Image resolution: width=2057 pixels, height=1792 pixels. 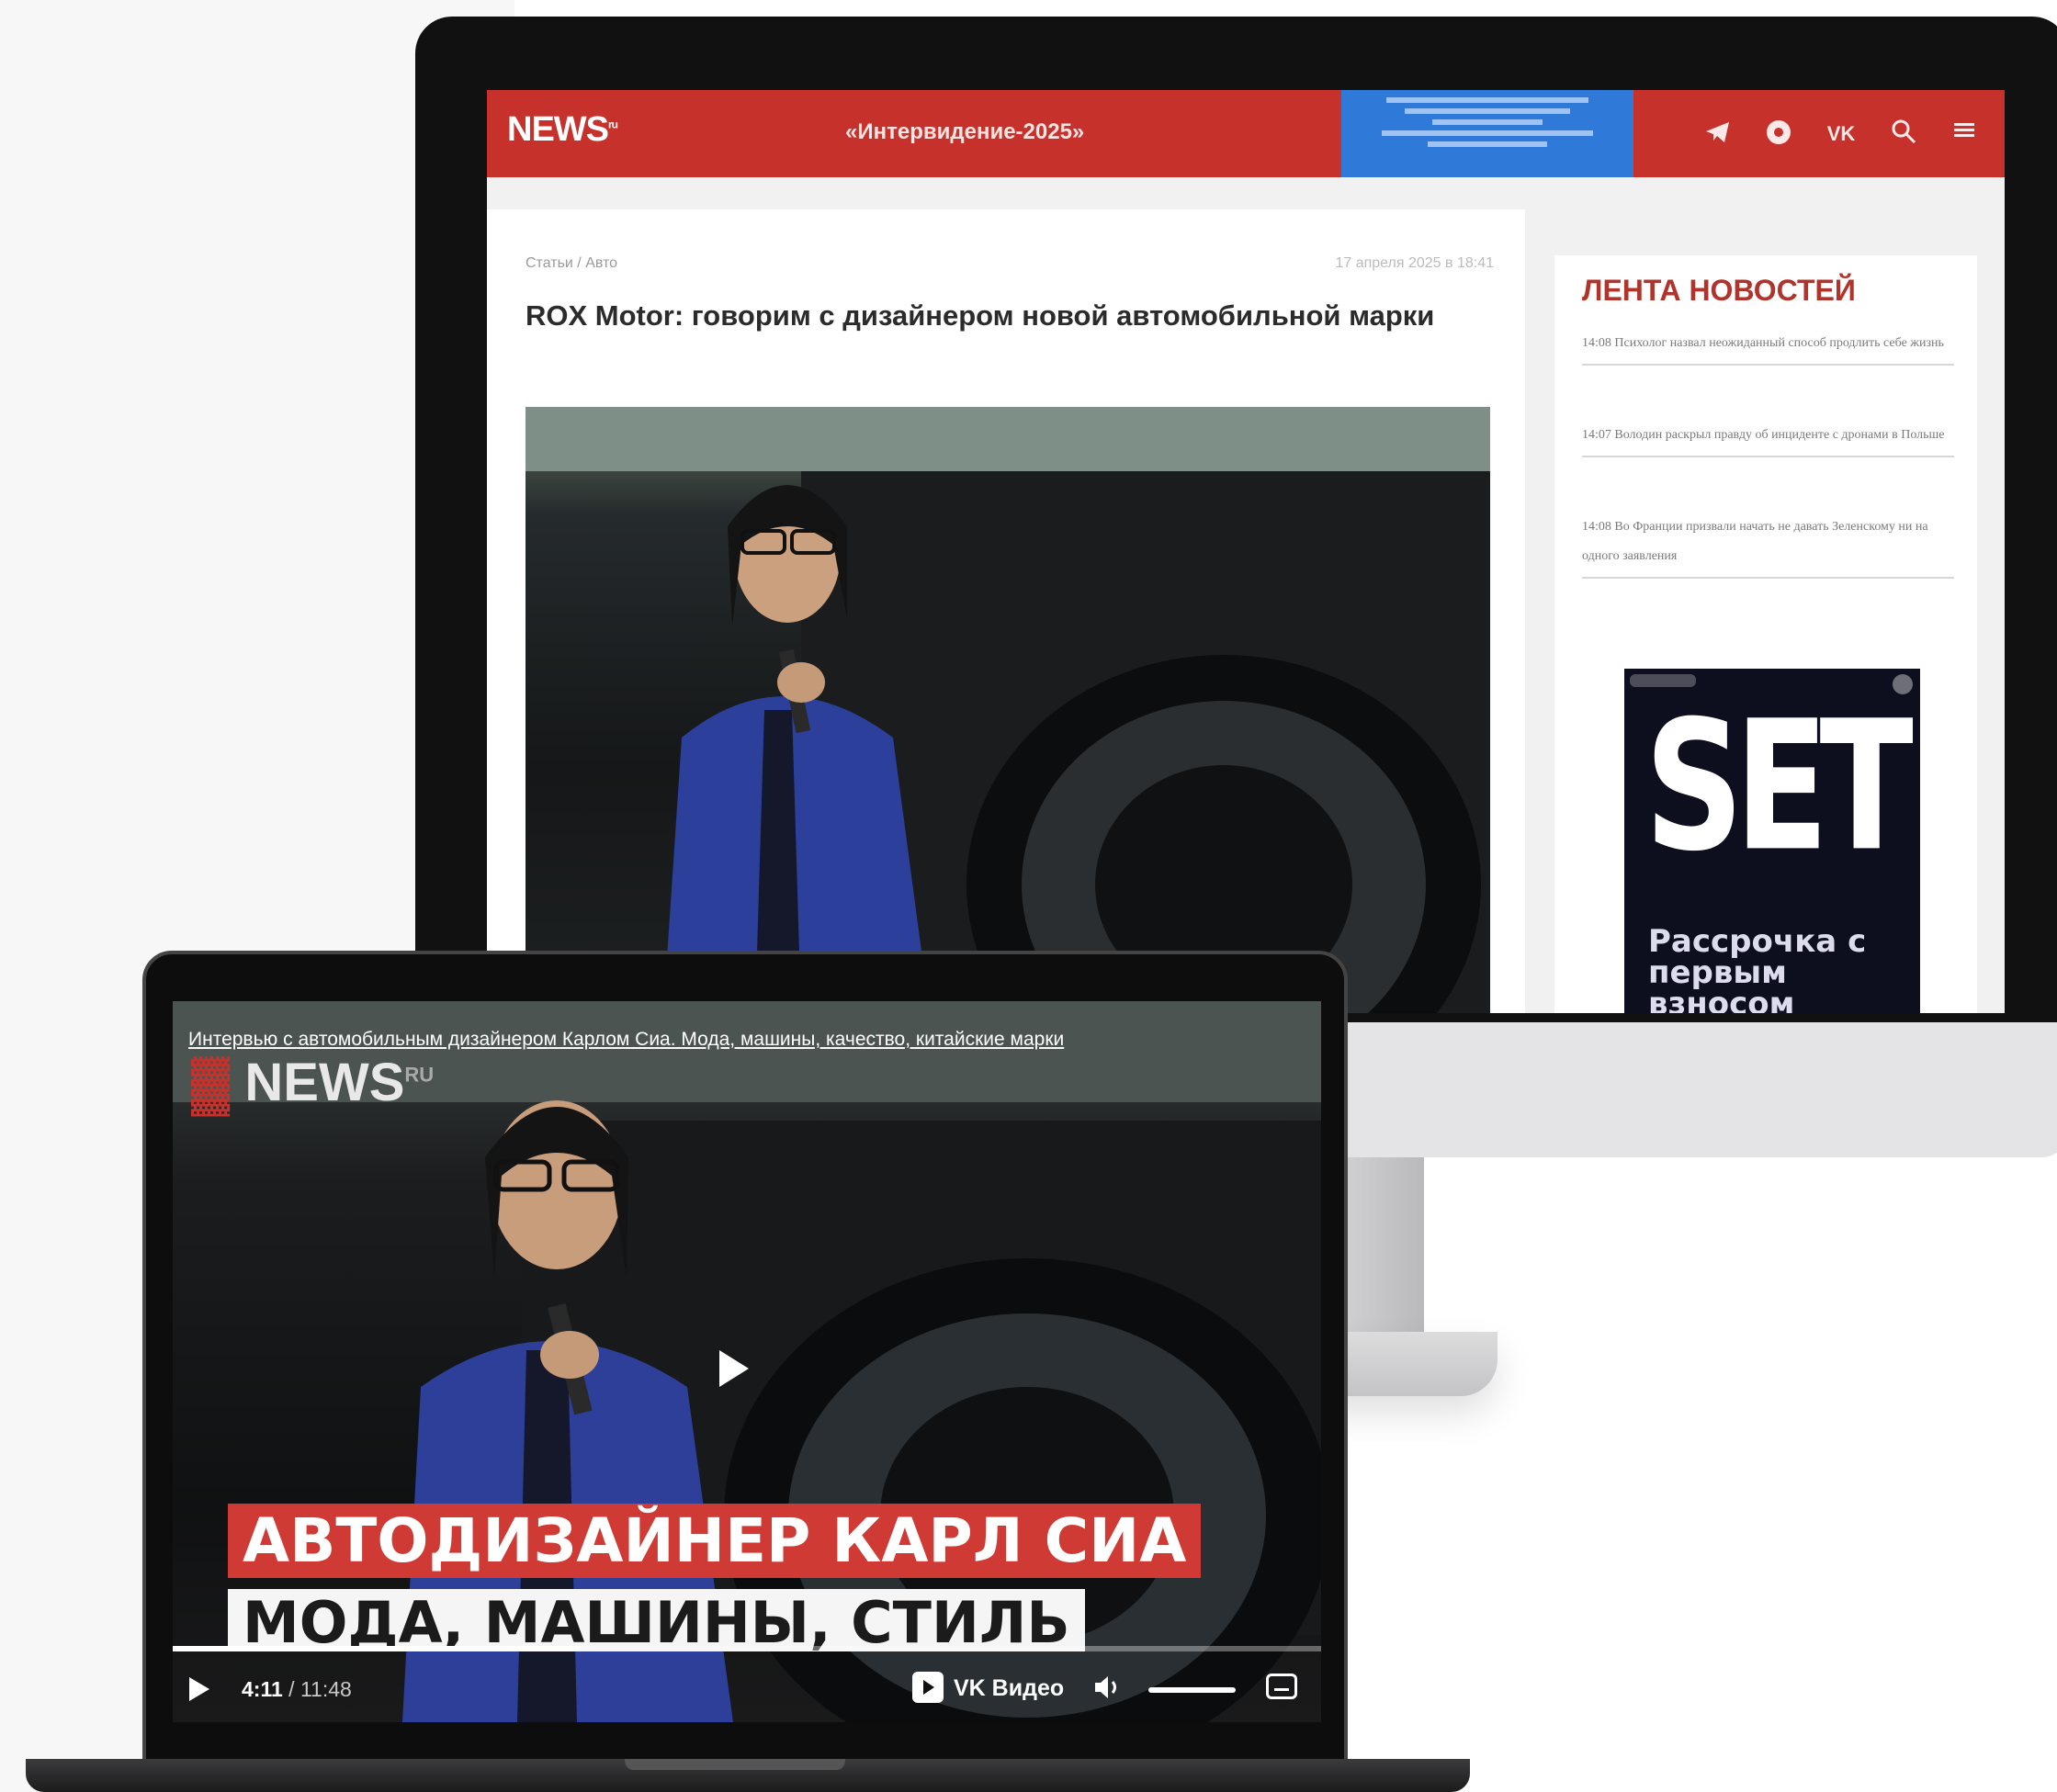 I want to click on caption-line-2: МОДА, МАШИНЫ, СТИЛЬ, so click(x=656, y=1620).